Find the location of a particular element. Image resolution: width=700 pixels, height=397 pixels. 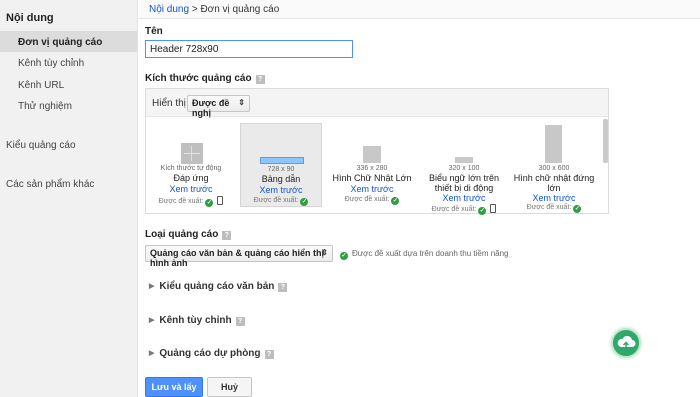

section-backup-ads: ▶ Quảng cáo dự phòng? is located at coordinates (211, 353).